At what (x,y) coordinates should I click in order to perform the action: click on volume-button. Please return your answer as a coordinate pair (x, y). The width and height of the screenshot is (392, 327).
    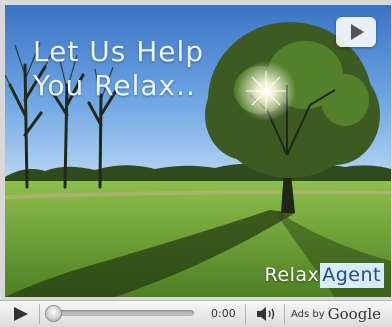
    Looking at the image, I should click on (266, 314).